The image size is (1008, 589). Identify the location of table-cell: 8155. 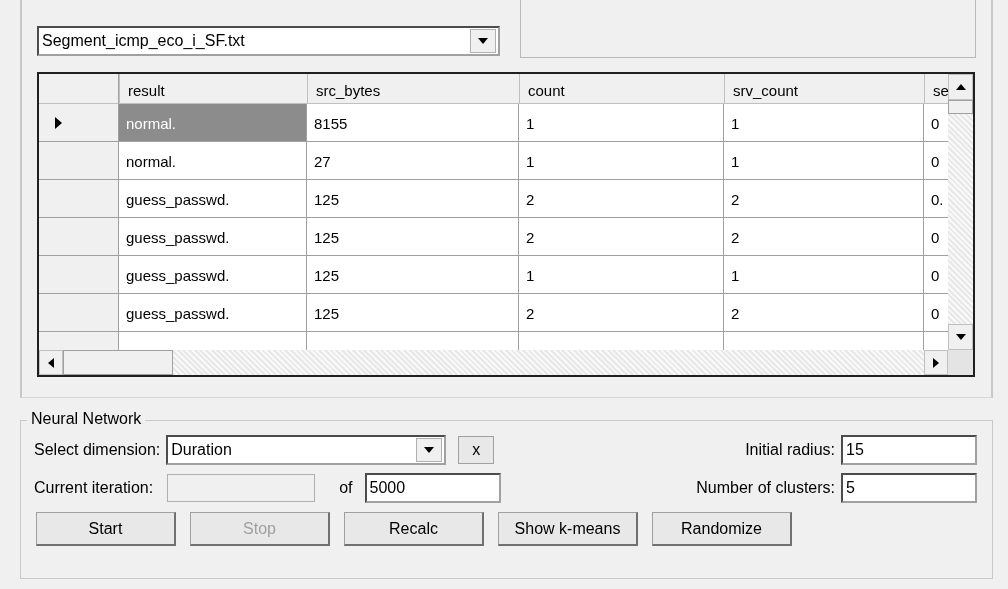
(413, 123).